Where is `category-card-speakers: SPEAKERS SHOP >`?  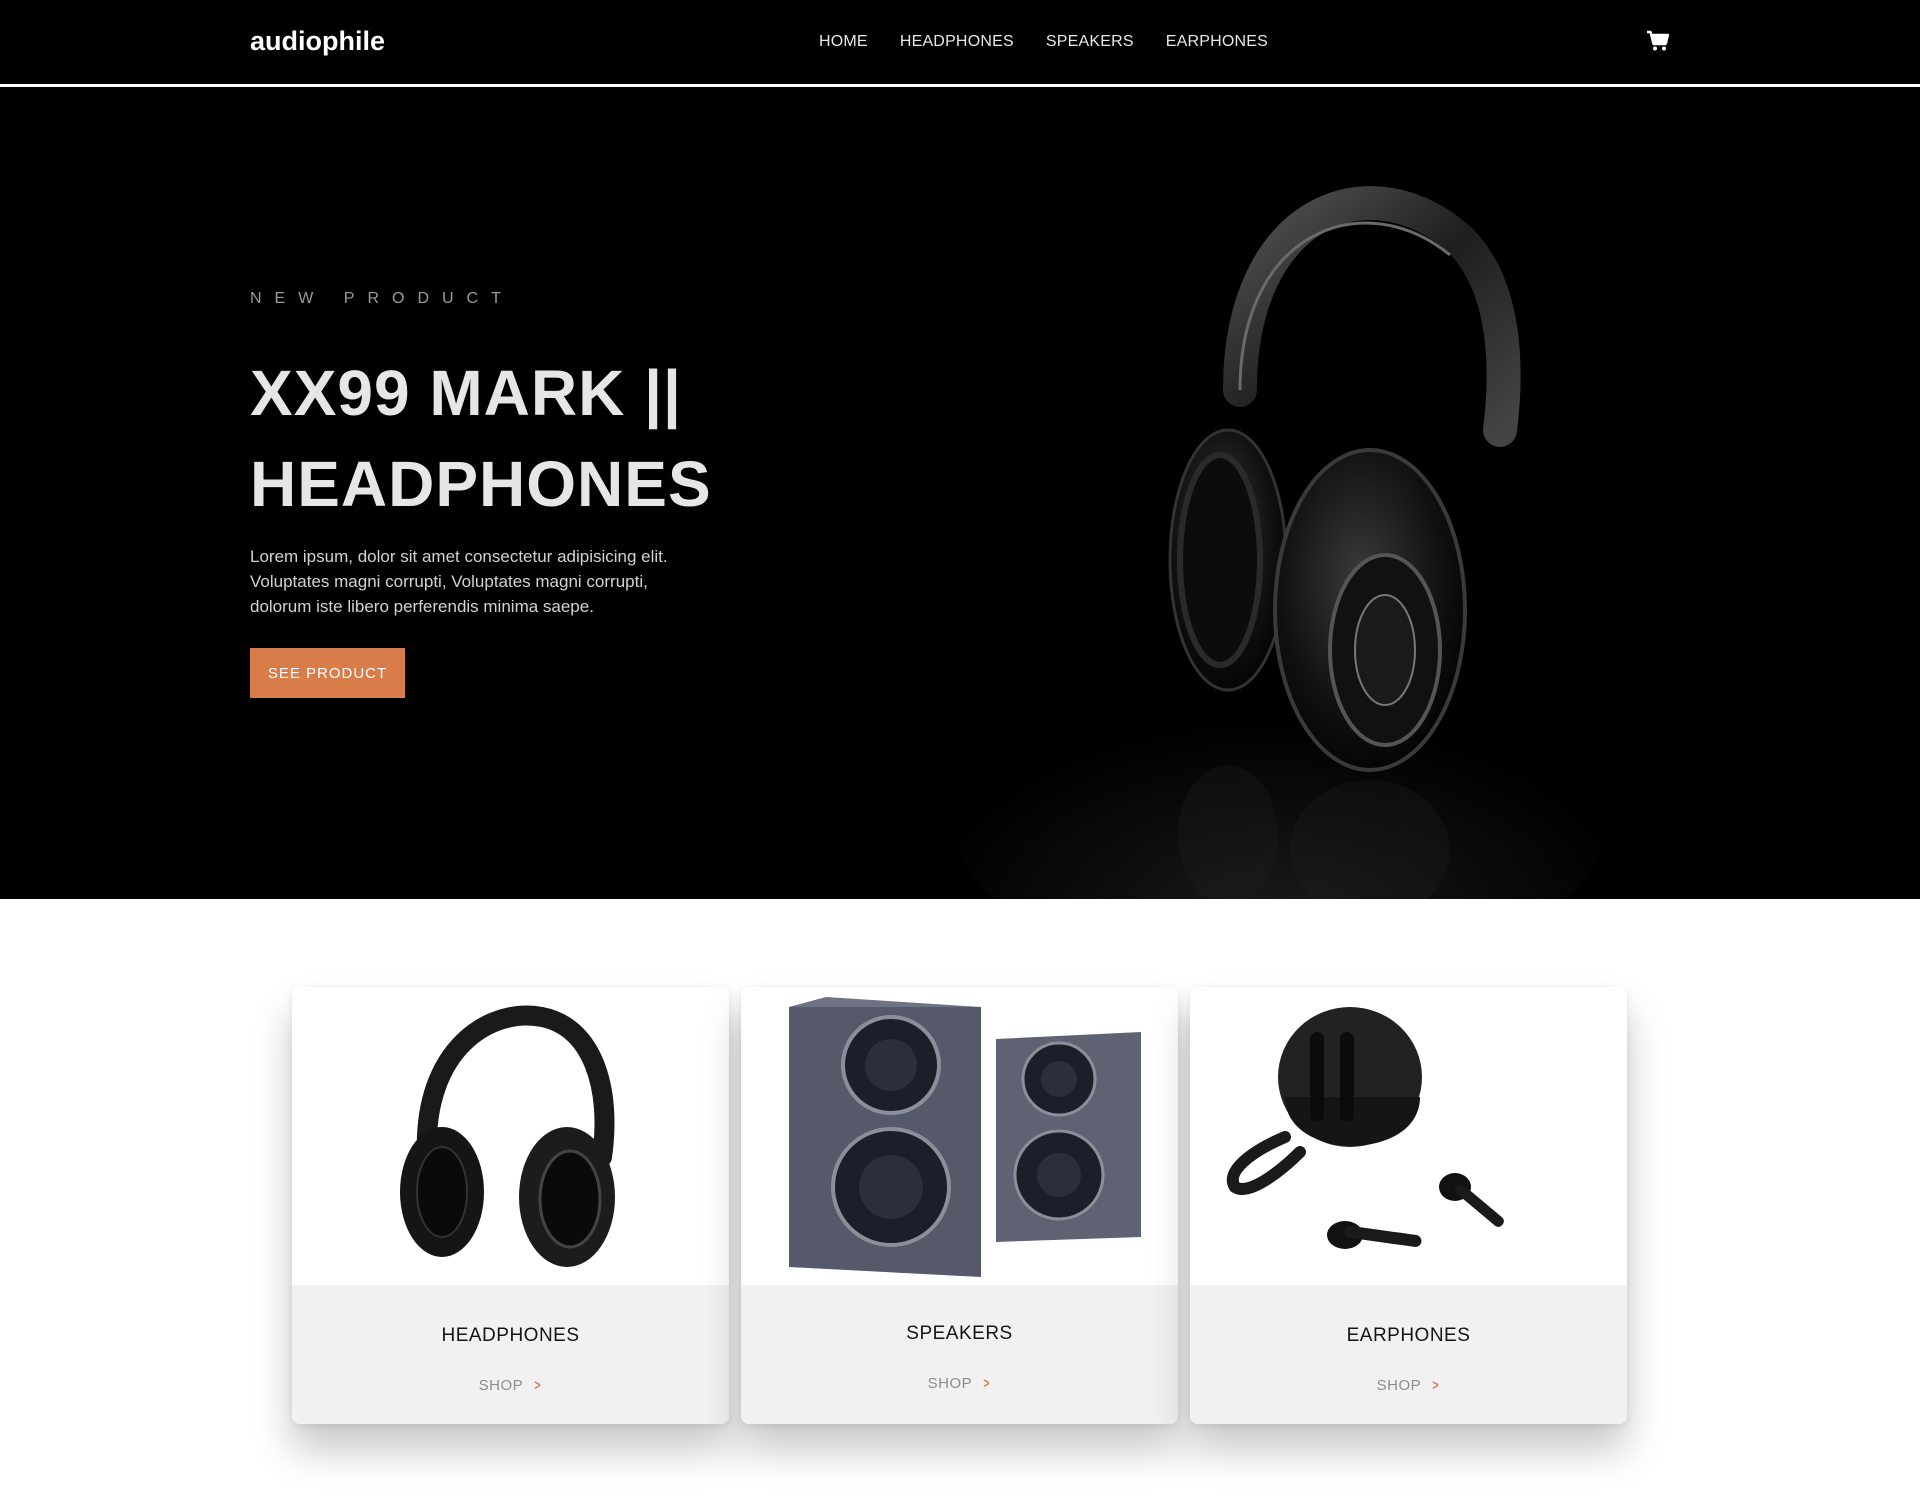 category-card-speakers: SPEAKERS SHOP > is located at coordinates (959, 1205).